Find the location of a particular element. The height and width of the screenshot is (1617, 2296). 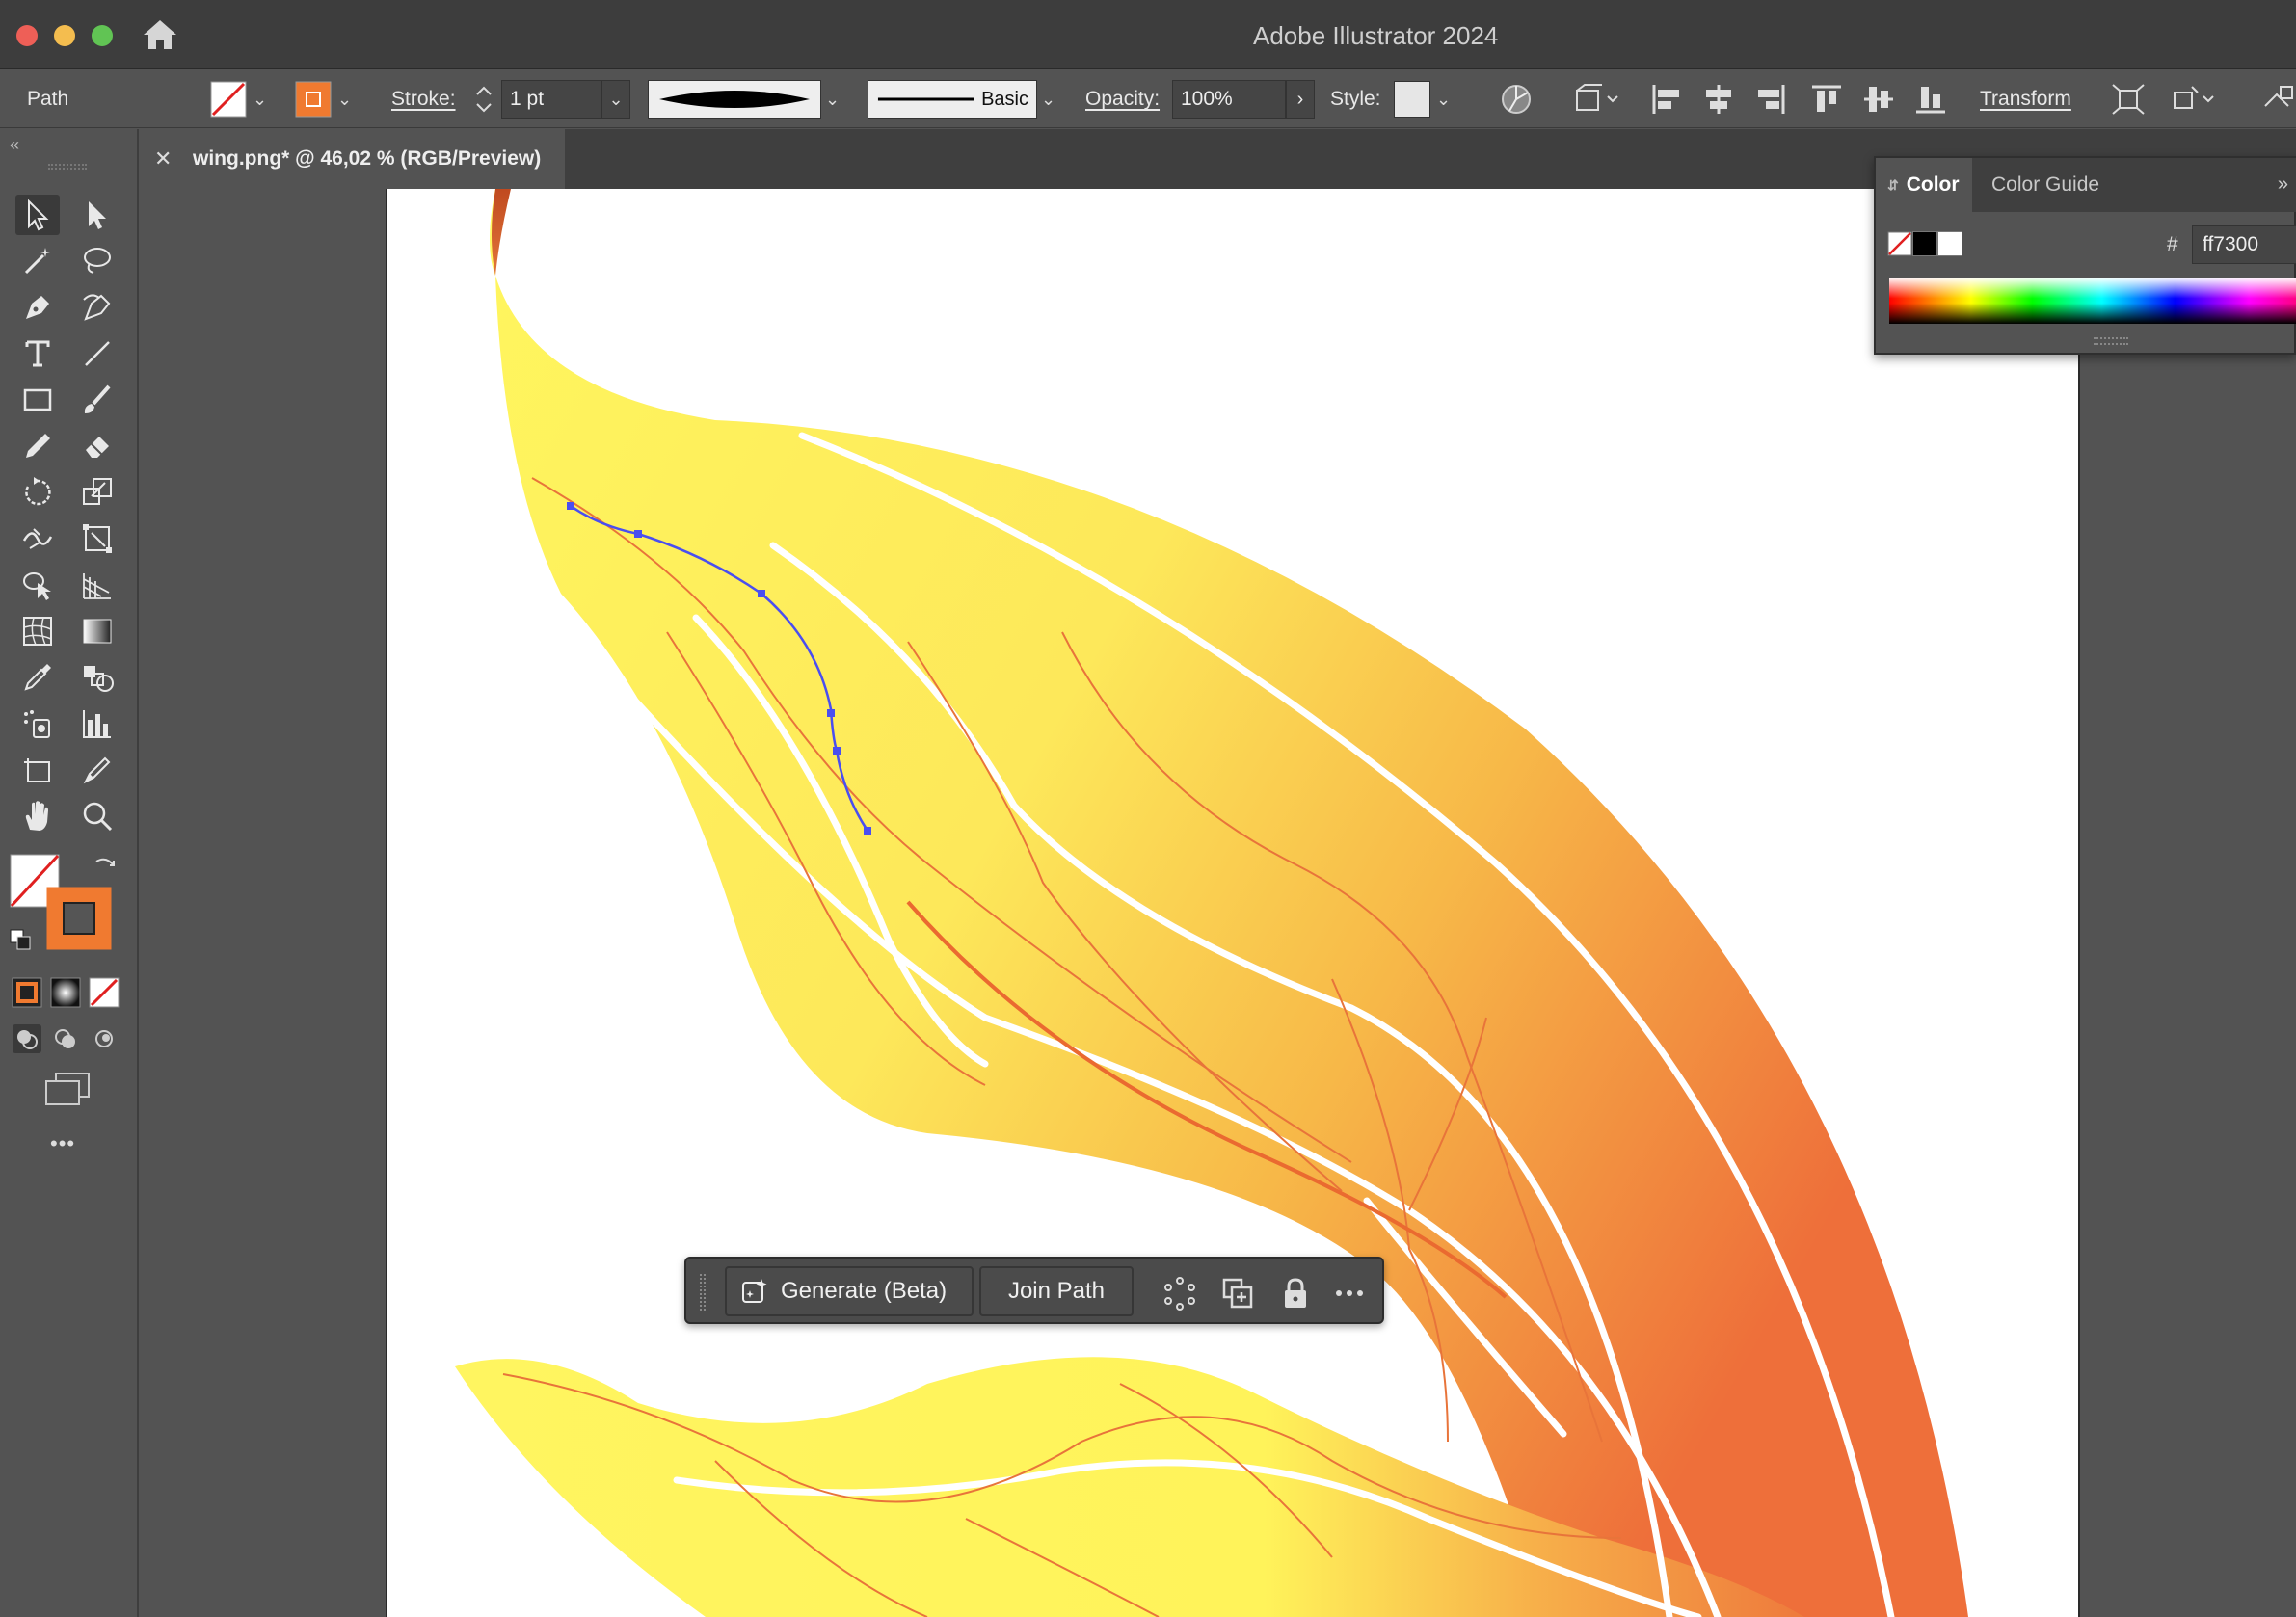

none-mode-icon is located at coordinates (104, 993).